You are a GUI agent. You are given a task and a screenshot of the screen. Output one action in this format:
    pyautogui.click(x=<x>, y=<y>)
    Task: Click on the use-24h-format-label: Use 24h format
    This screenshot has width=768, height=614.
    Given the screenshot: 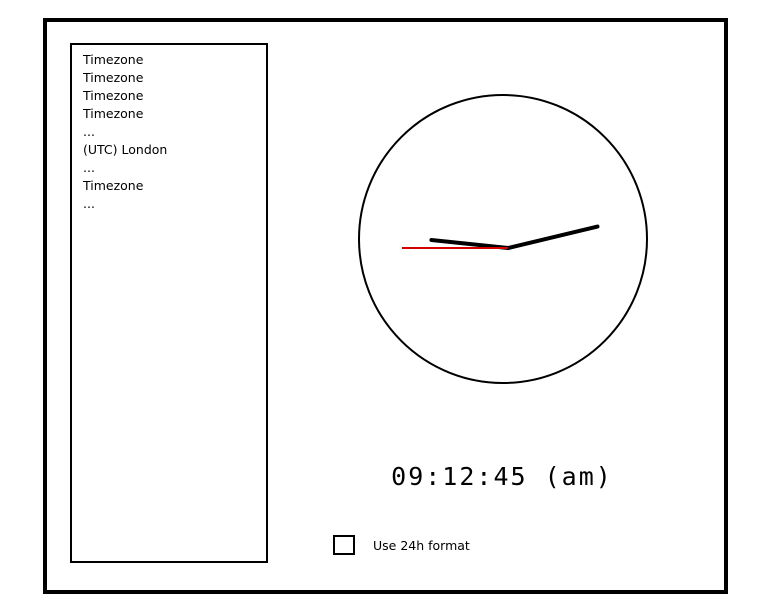 What is the action you would take?
    pyautogui.click(x=421, y=545)
    